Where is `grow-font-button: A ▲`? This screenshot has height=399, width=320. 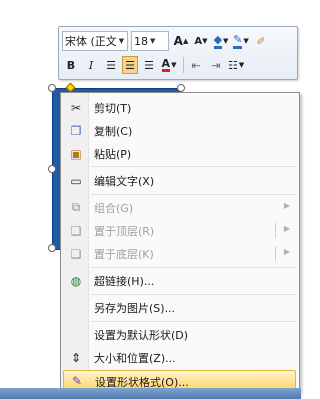 grow-font-button: A ▲ is located at coordinates (181, 41).